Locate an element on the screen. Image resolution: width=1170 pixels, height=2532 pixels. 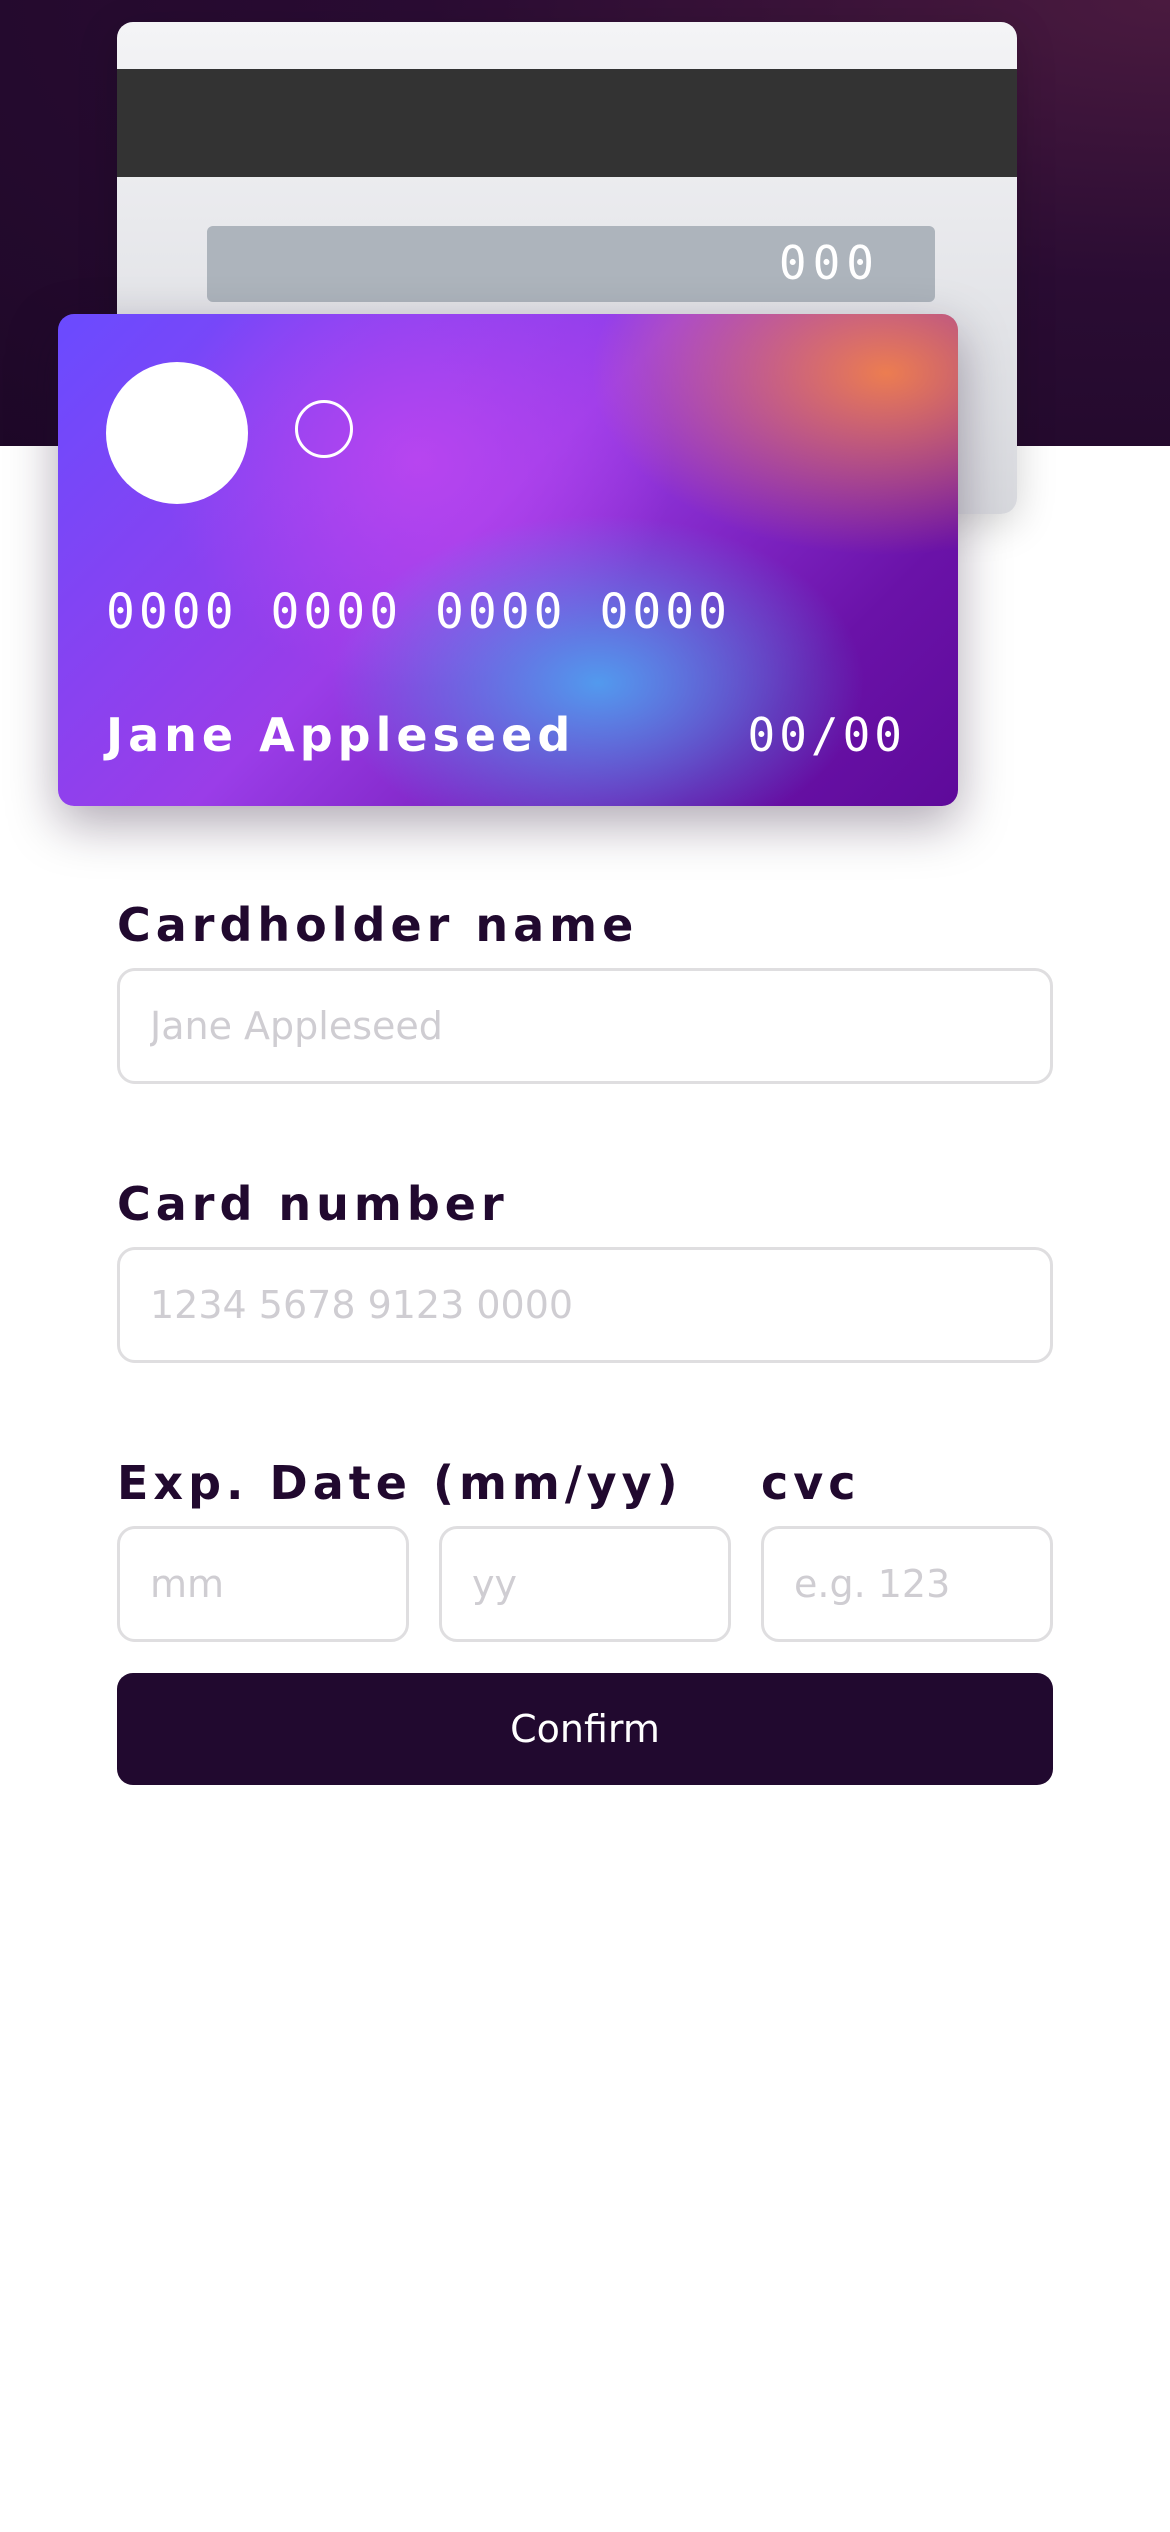
cvc-input is located at coordinates (907, 1584).